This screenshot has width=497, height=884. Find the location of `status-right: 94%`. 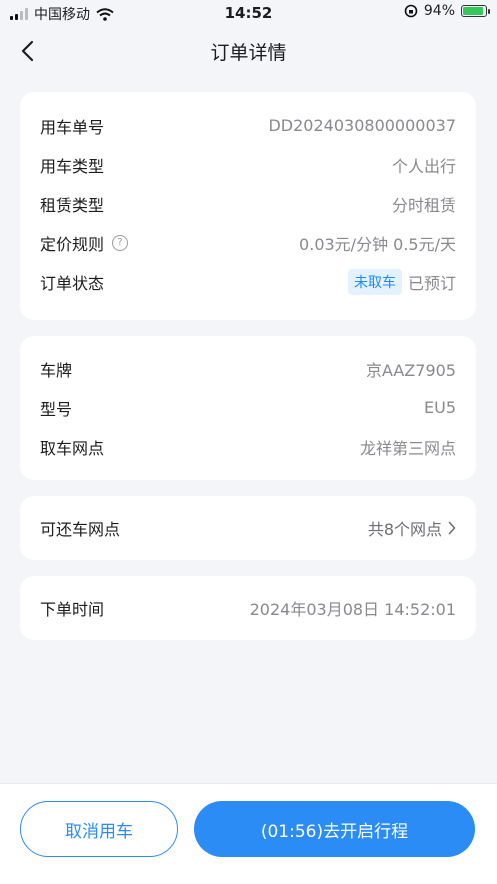

status-right: 94% is located at coordinates (447, 11).